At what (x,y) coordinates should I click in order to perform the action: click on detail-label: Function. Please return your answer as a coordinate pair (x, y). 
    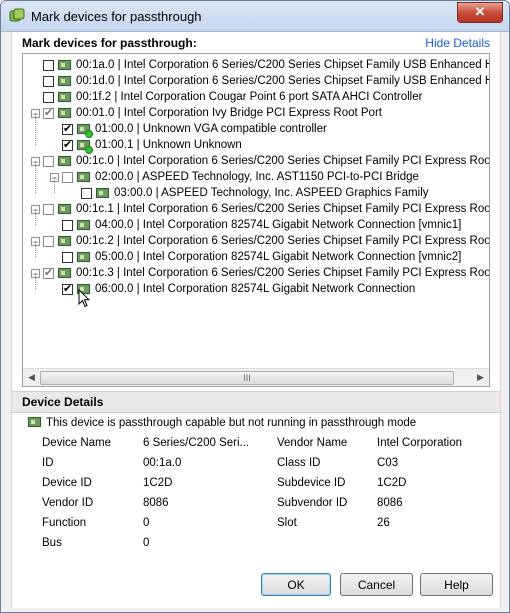
    Looking at the image, I should click on (64, 523).